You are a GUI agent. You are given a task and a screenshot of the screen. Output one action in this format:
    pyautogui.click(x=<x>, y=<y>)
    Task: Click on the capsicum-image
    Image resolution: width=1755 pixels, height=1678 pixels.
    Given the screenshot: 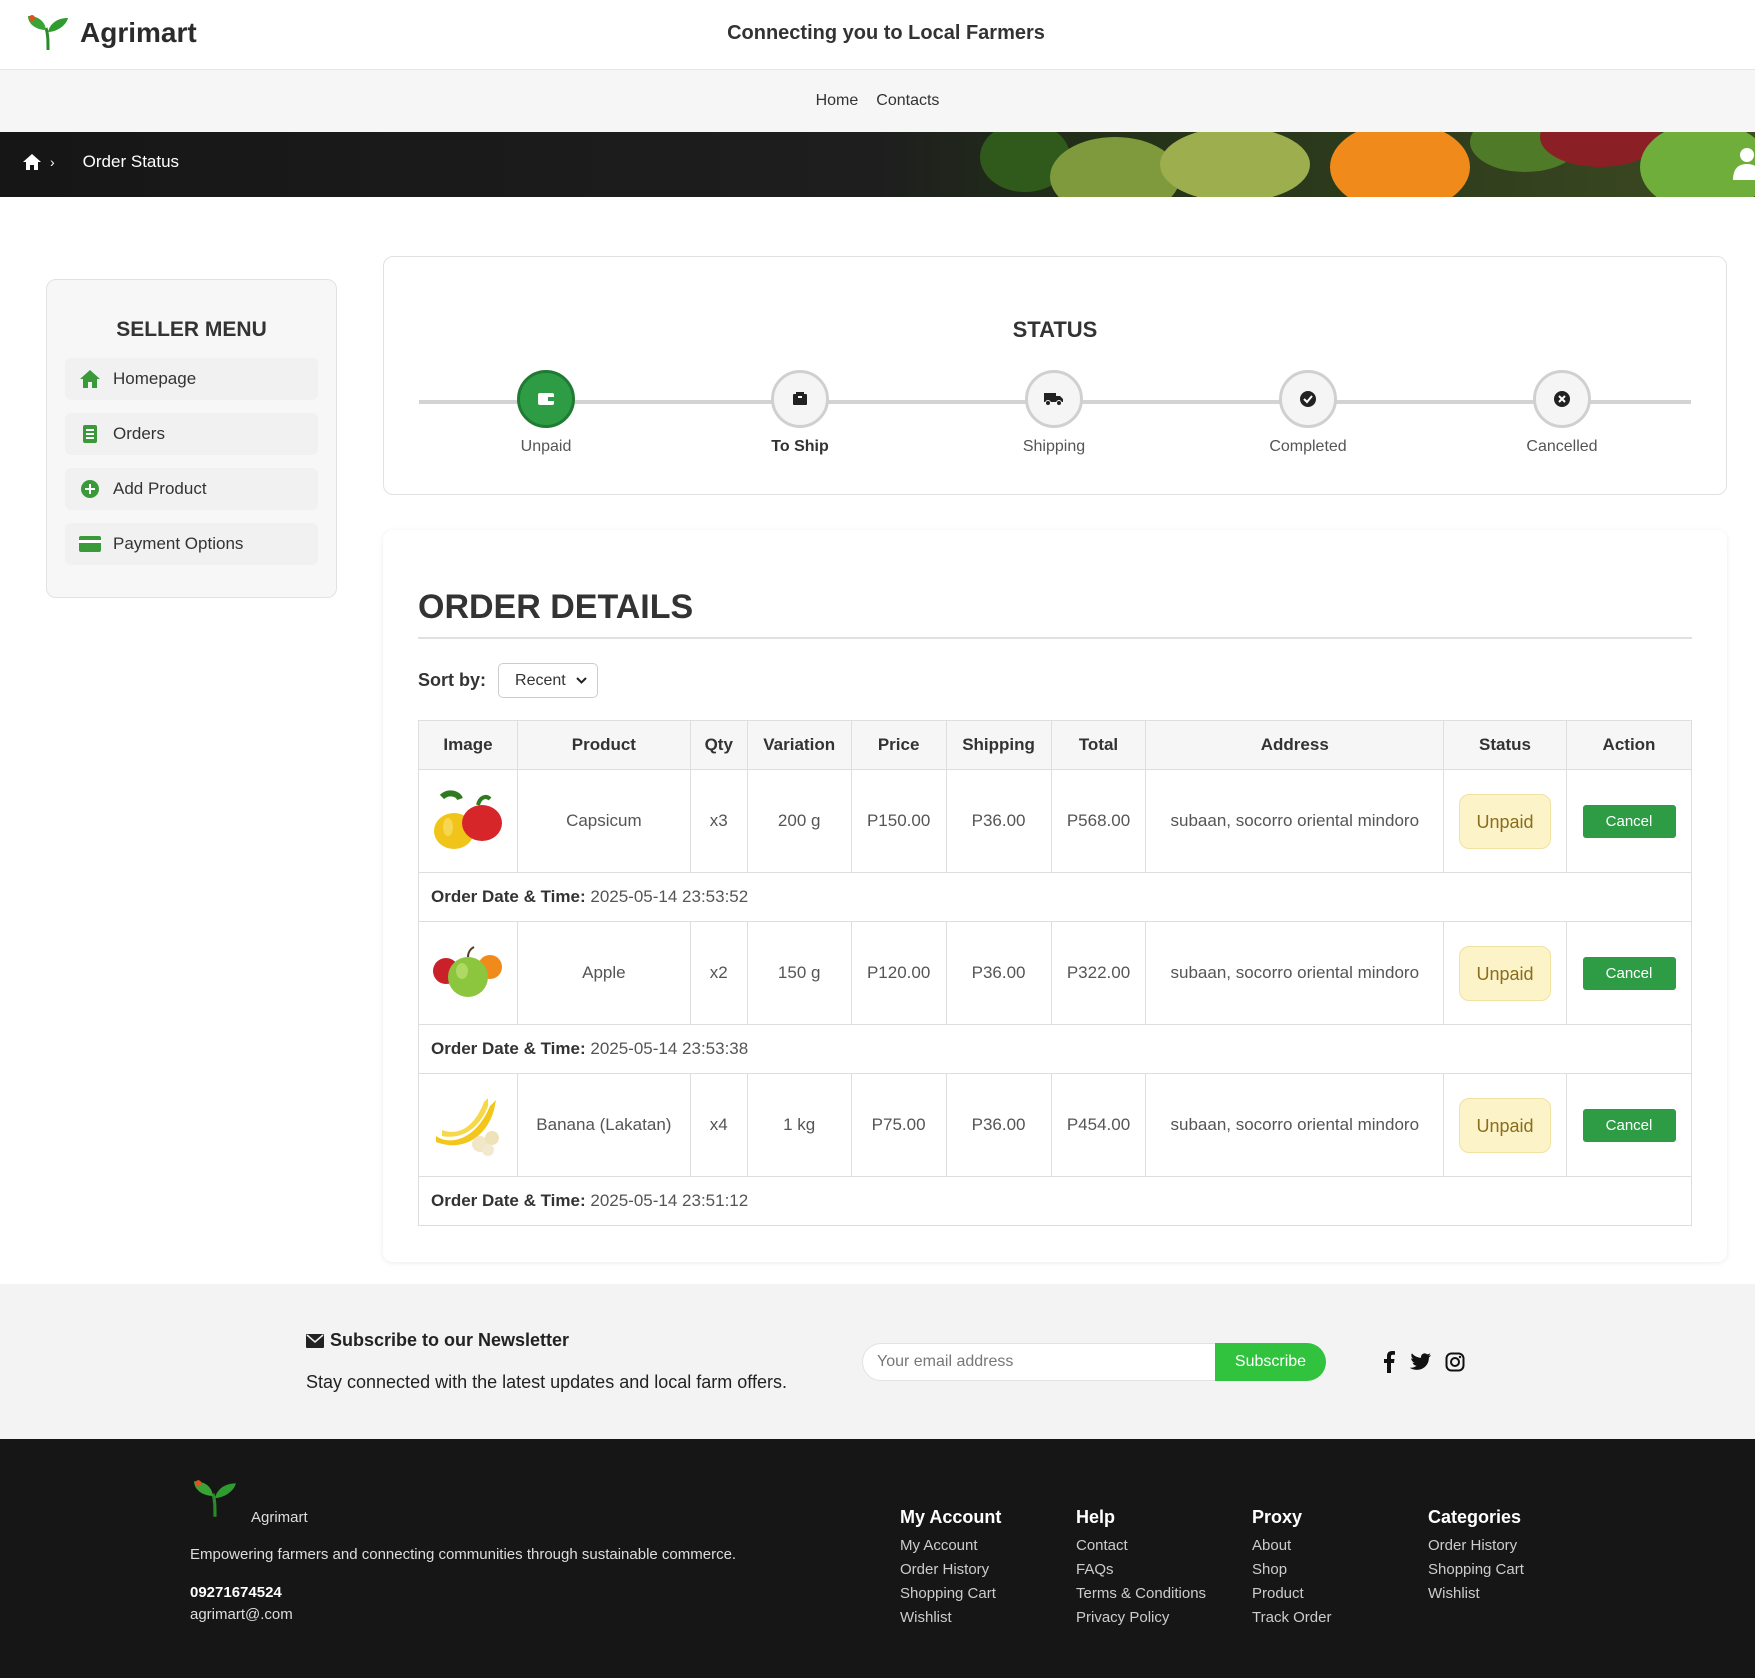 What is the action you would take?
    pyautogui.click(x=468, y=819)
    